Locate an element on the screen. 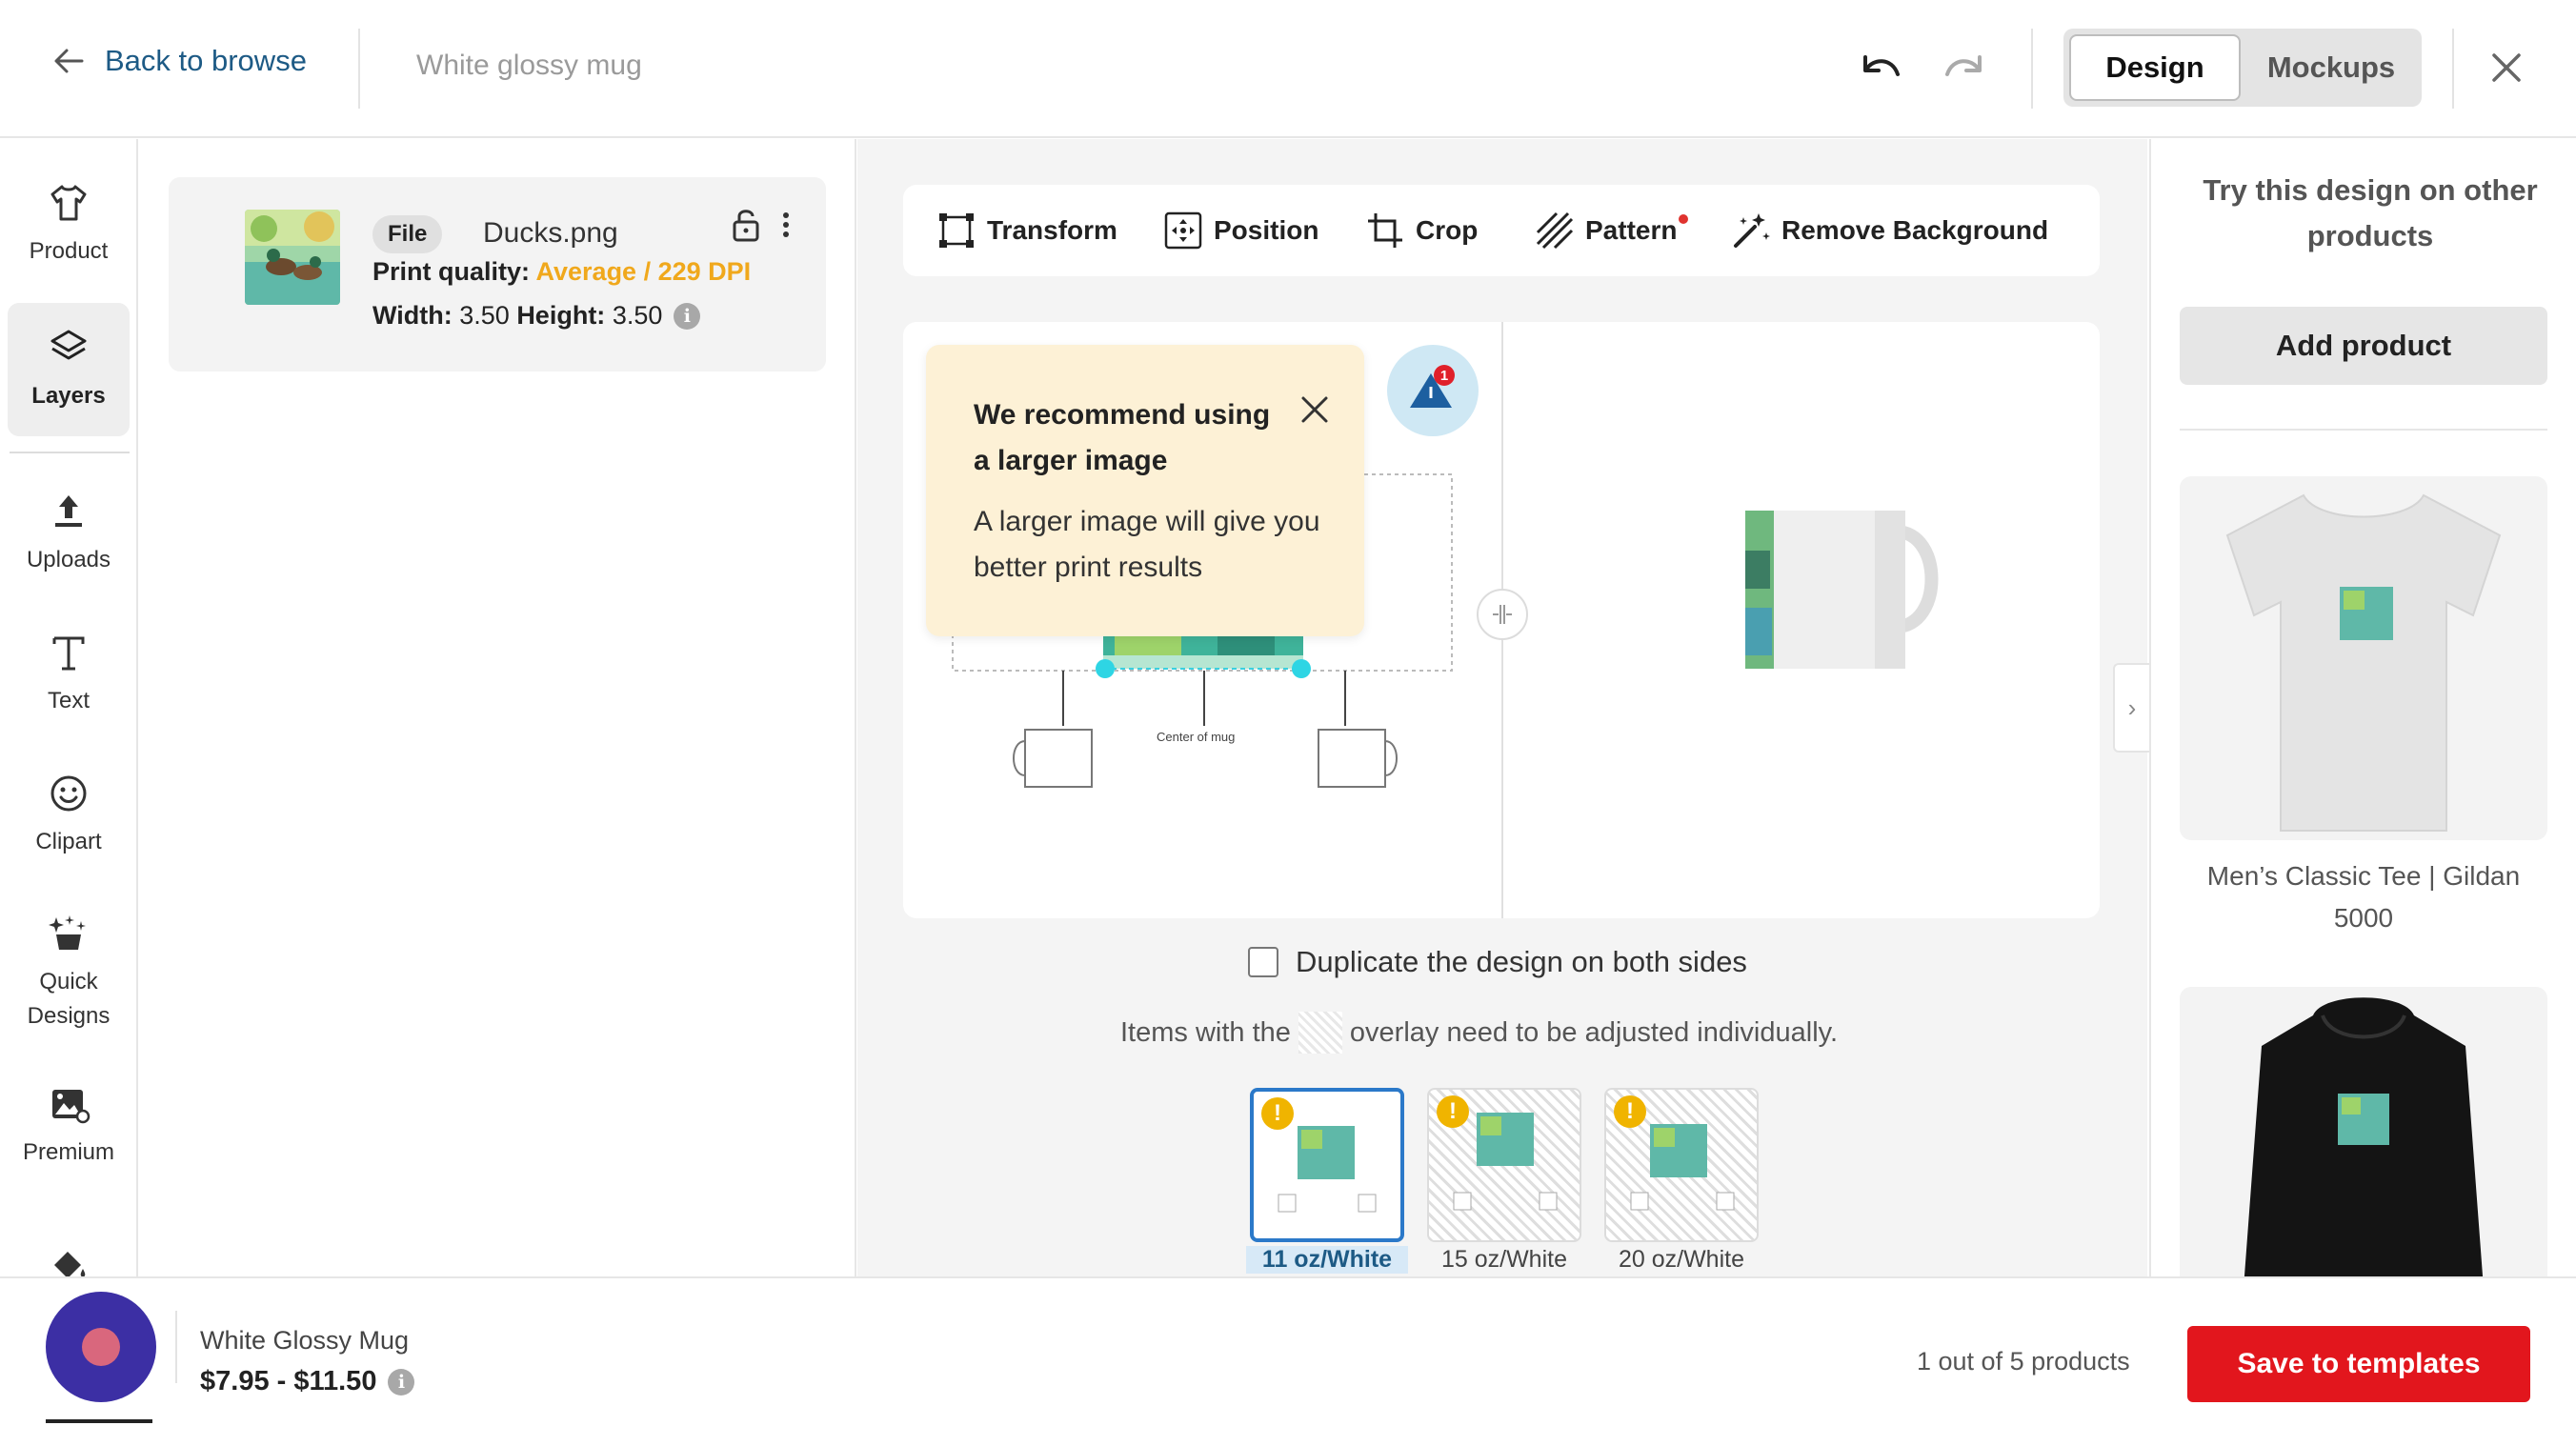 The image size is (2576, 1446). paint-bucket-icon is located at coordinates (70, 1264).